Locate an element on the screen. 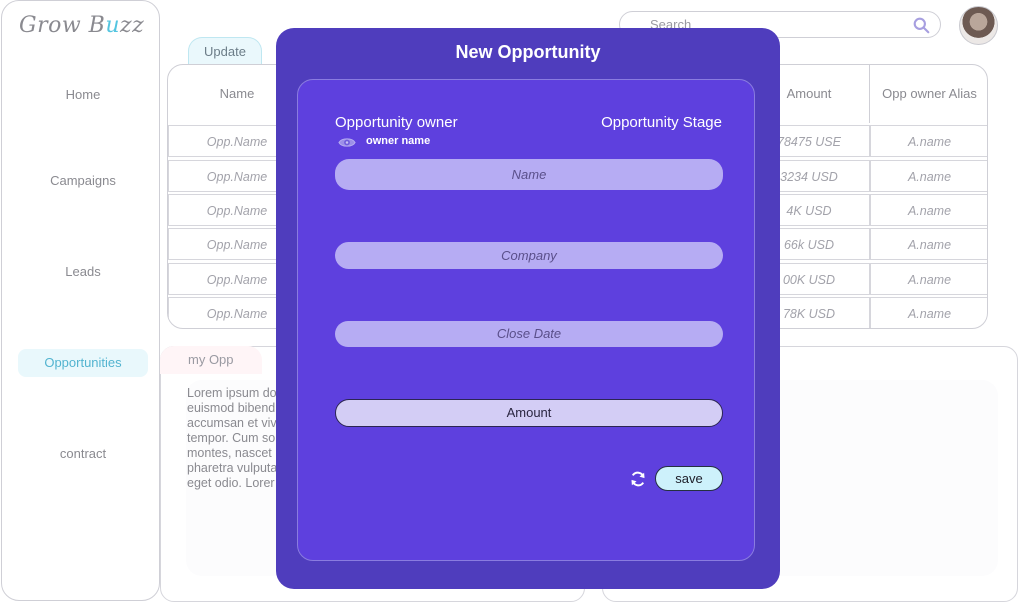  refresh-icon is located at coordinates (638, 479).